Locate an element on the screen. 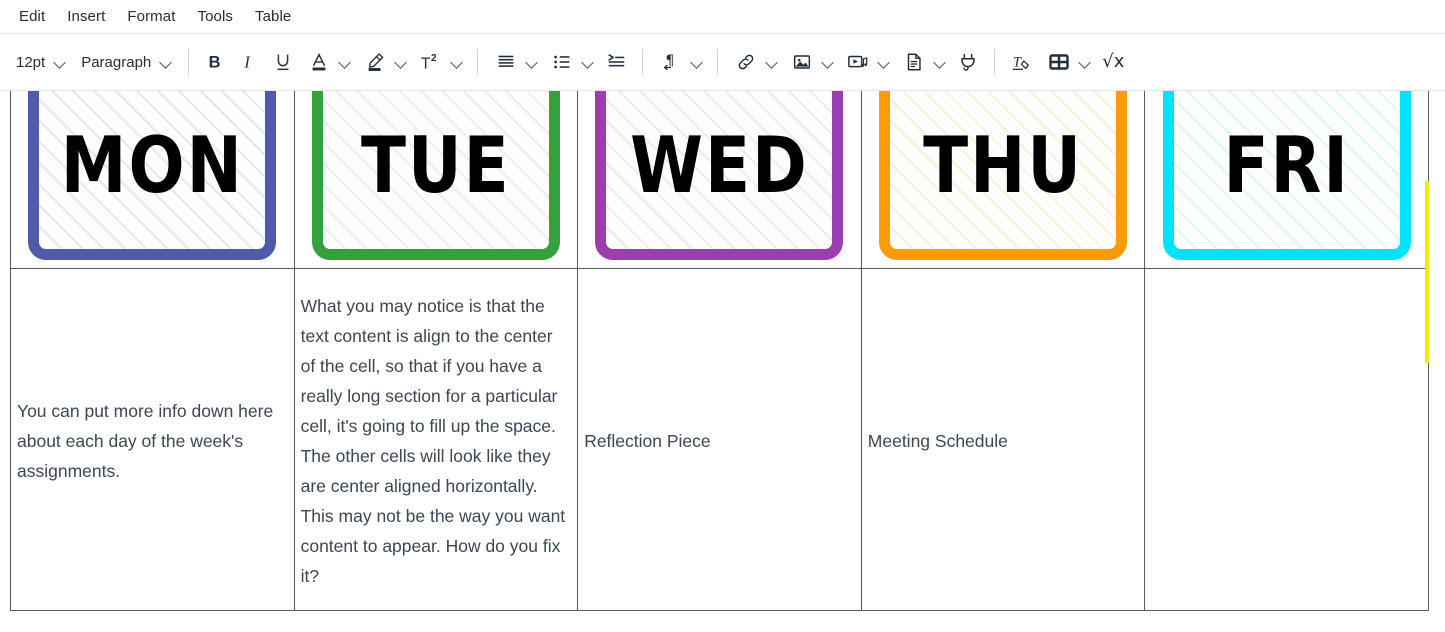 This screenshot has height=632, width=1445. superscript-split: T 2 is located at coordinates (440, 62).